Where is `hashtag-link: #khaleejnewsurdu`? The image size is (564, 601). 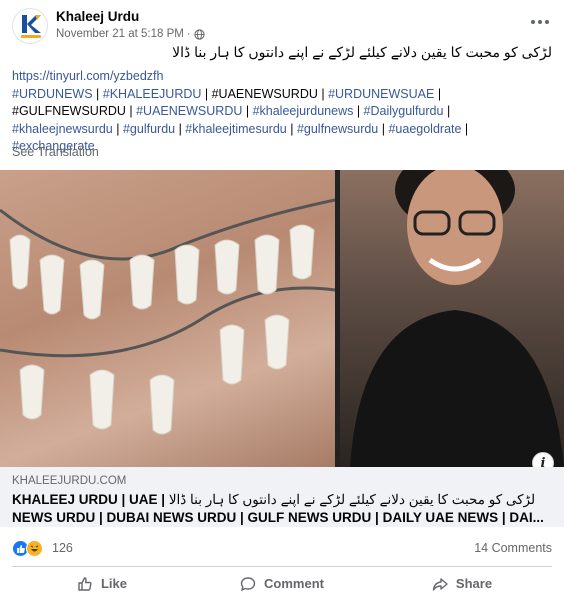 hashtag-link: #khaleejnewsurdu is located at coordinates (62, 129).